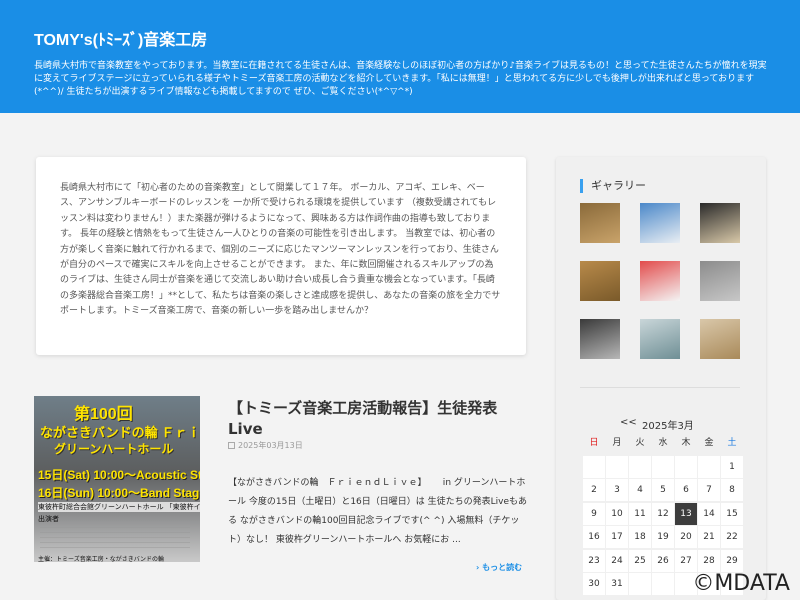 The height and width of the screenshot is (600, 800). What do you see at coordinates (400, 41) in the screenshot?
I see `site-title: TOMY's(ﾄﾐｰｽﾞ)音楽工房` at bounding box center [400, 41].